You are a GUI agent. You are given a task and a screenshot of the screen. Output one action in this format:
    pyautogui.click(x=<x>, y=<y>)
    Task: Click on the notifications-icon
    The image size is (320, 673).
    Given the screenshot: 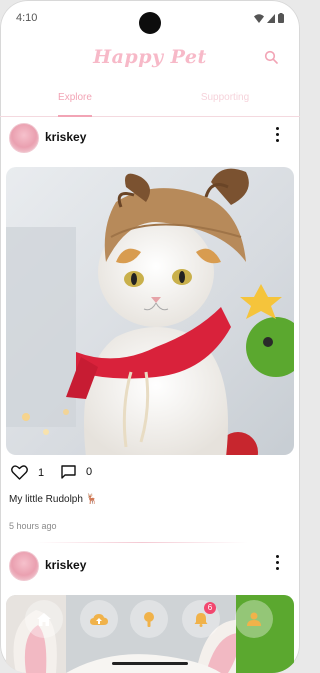 What is the action you would take?
    pyautogui.click(x=201, y=619)
    